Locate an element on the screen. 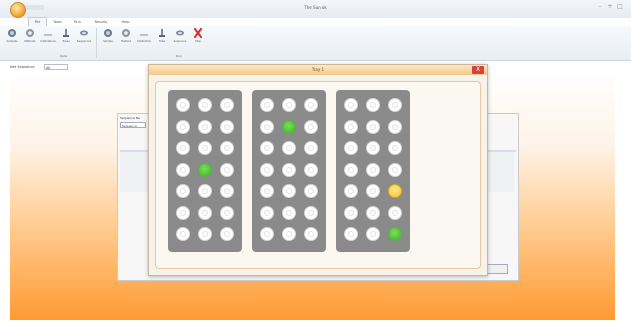 This screenshot has width=631, height=324. samples-button: Samples is located at coordinates (12, 35).